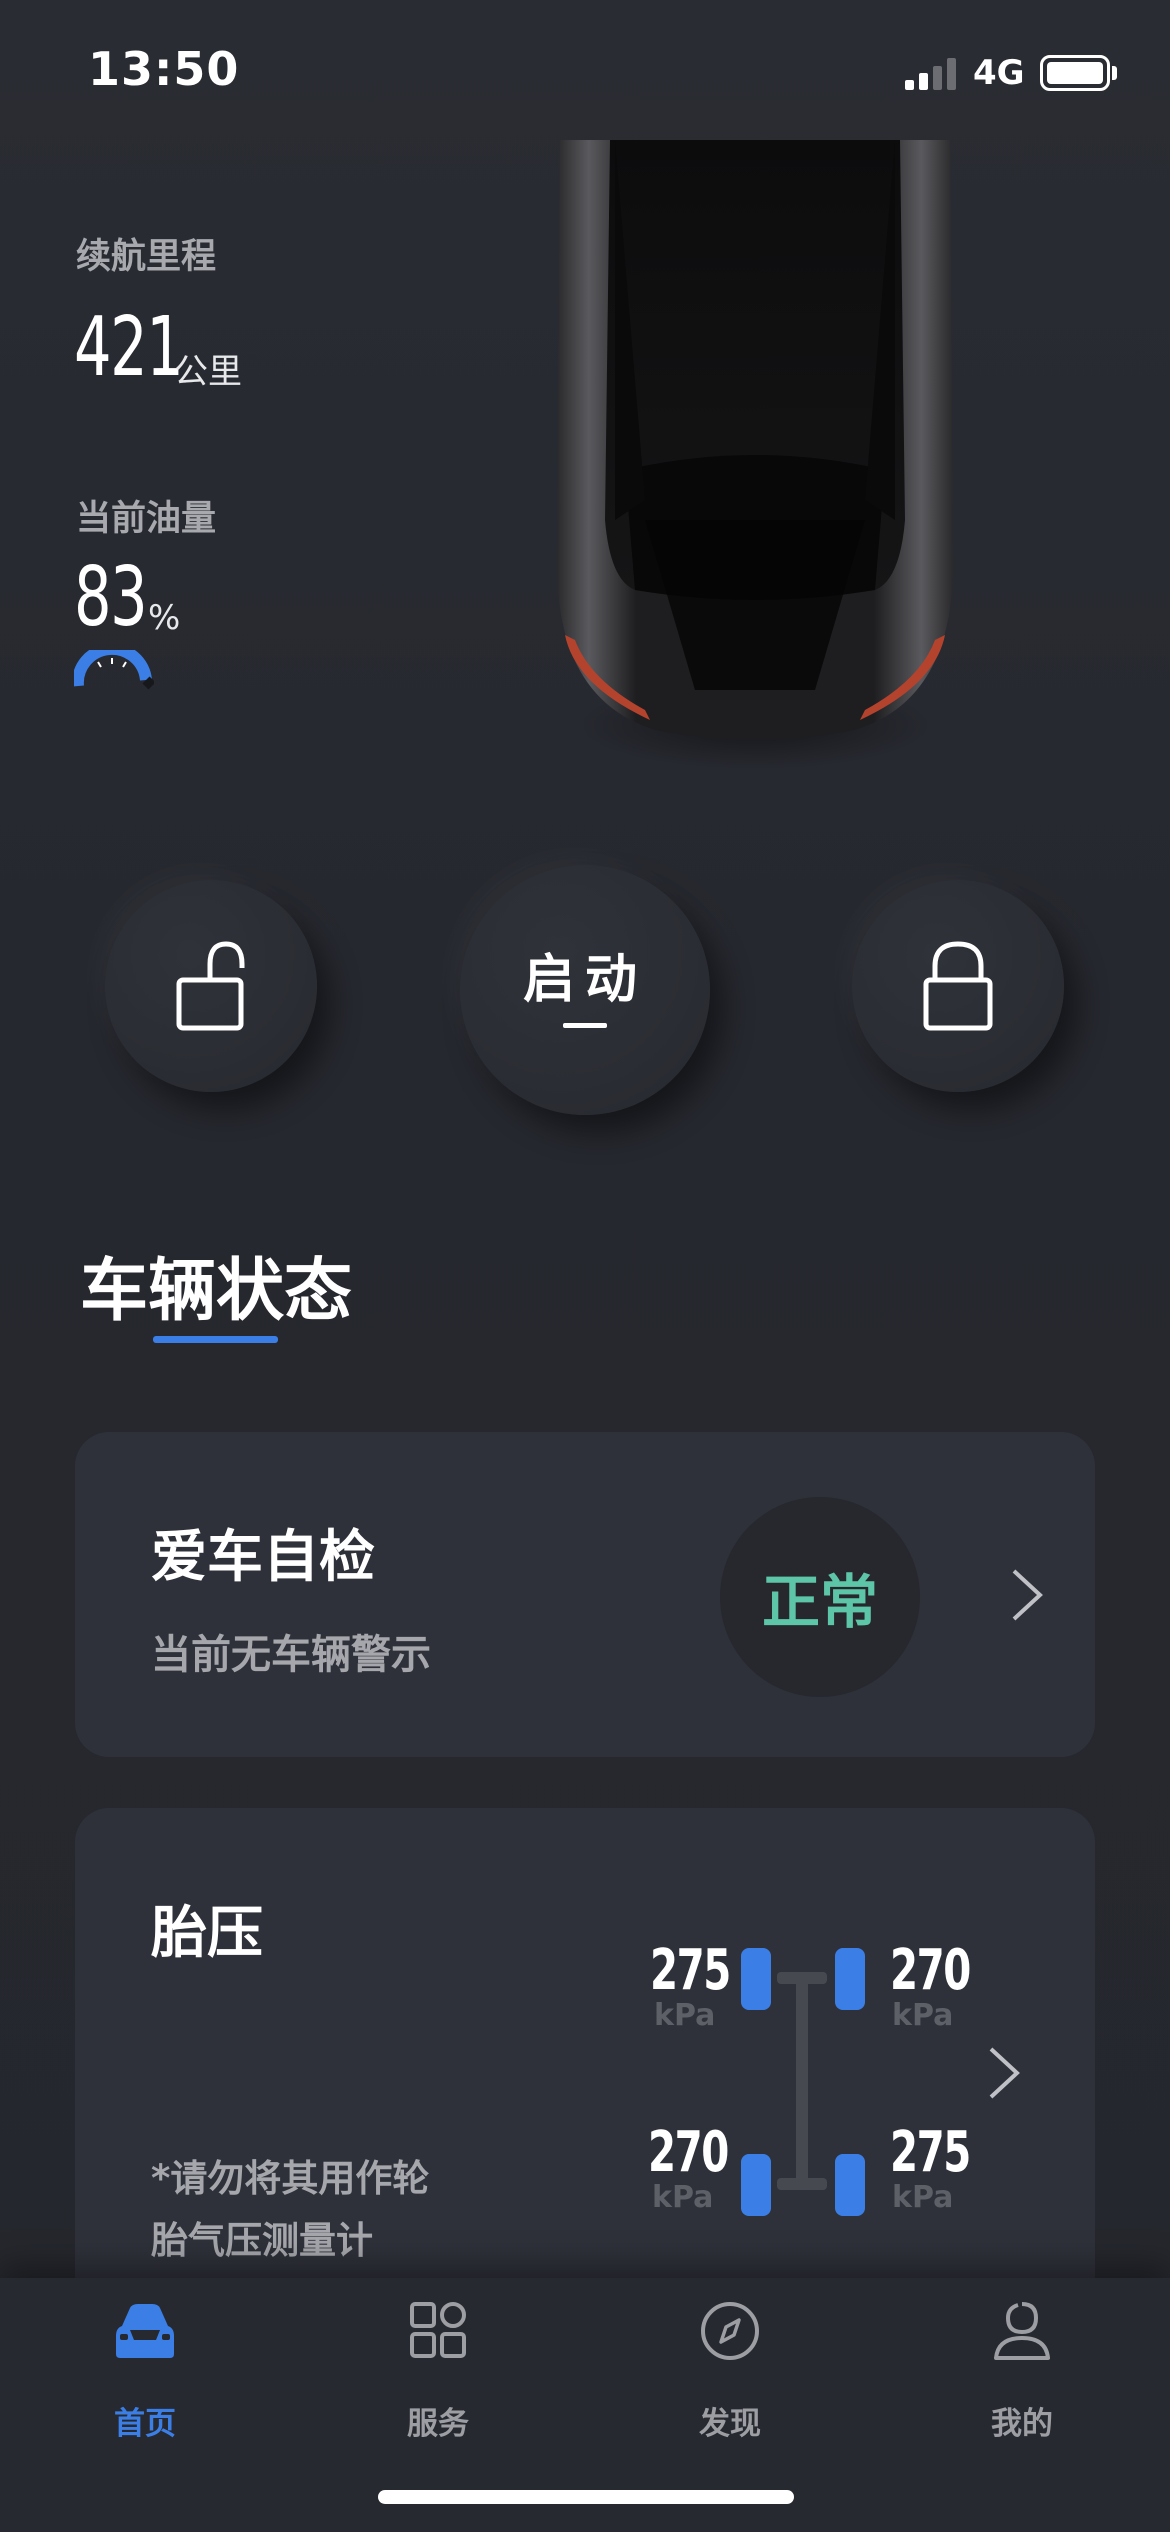 This screenshot has height=2532, width=1170. Describe the element at coordinates (290, 2178) in the screenshot. I see `tire-note-line1: *请勿将其用作轮` at that location.